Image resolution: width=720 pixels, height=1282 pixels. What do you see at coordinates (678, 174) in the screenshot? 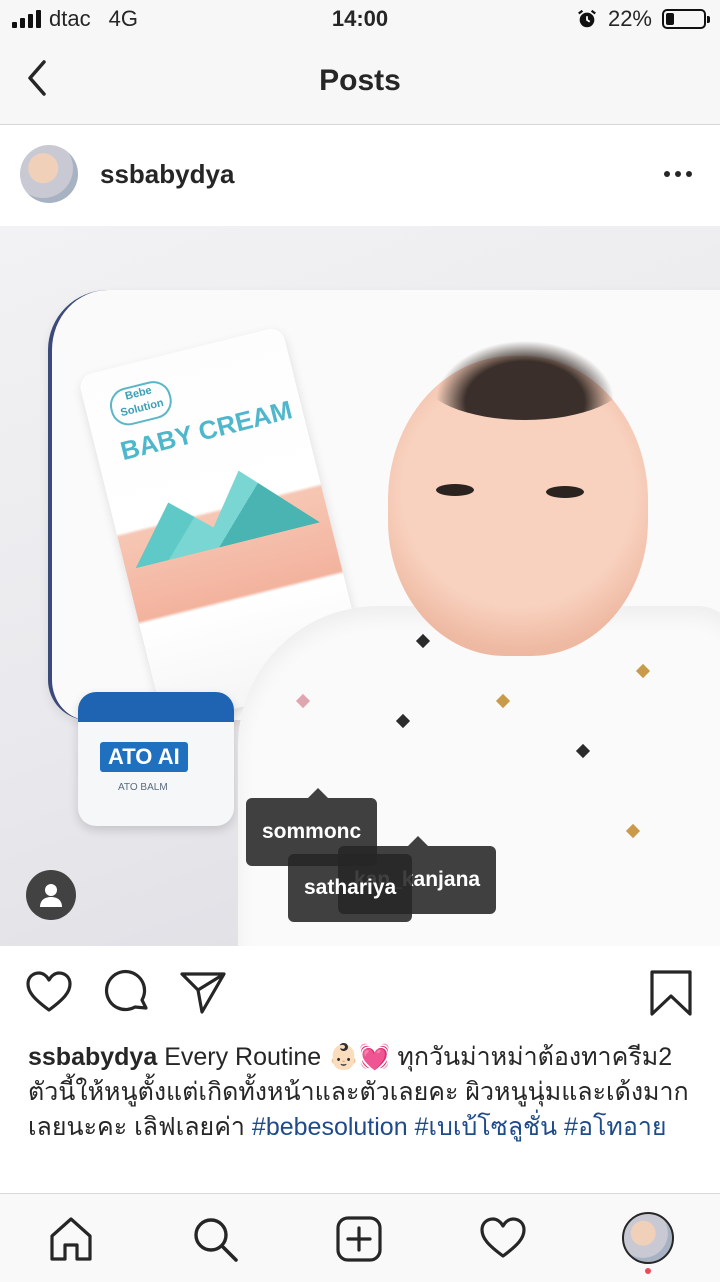
I see `more-horizontal-icon` at bounding box center [678, 174].